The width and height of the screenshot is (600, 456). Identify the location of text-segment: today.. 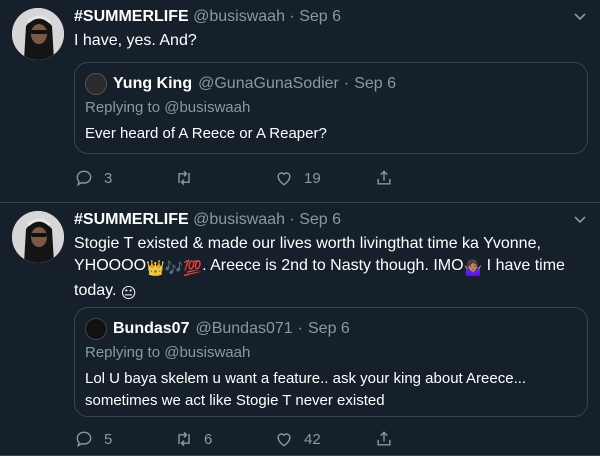
(97, 290).